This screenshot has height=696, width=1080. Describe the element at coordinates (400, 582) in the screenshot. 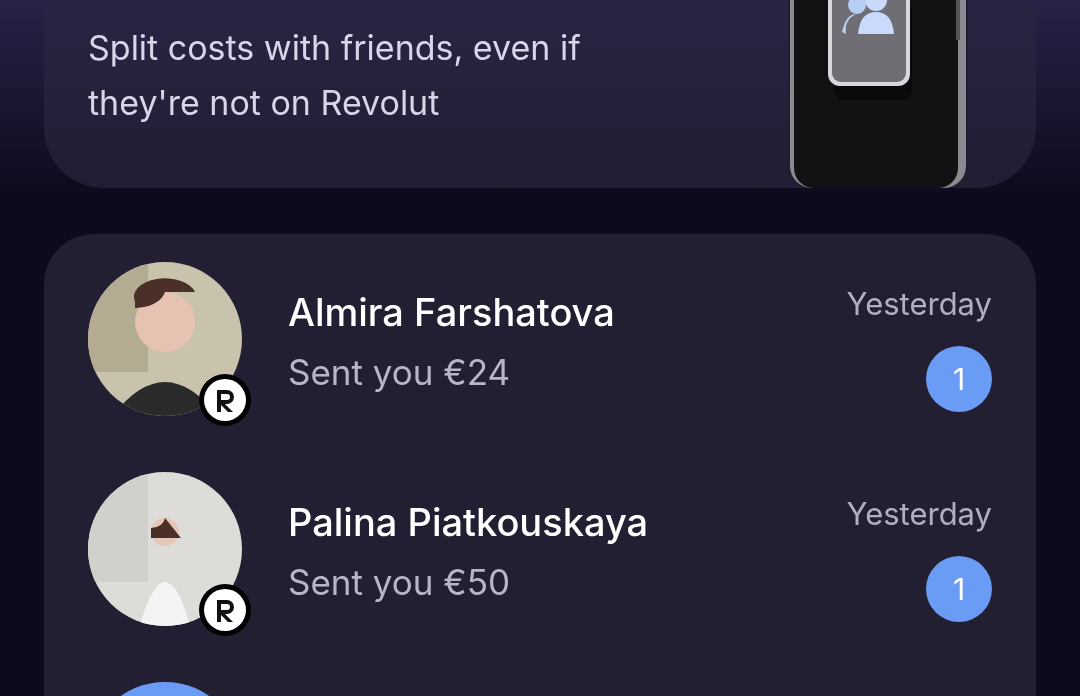

I see `contact-message: Sent you €50` at that location.